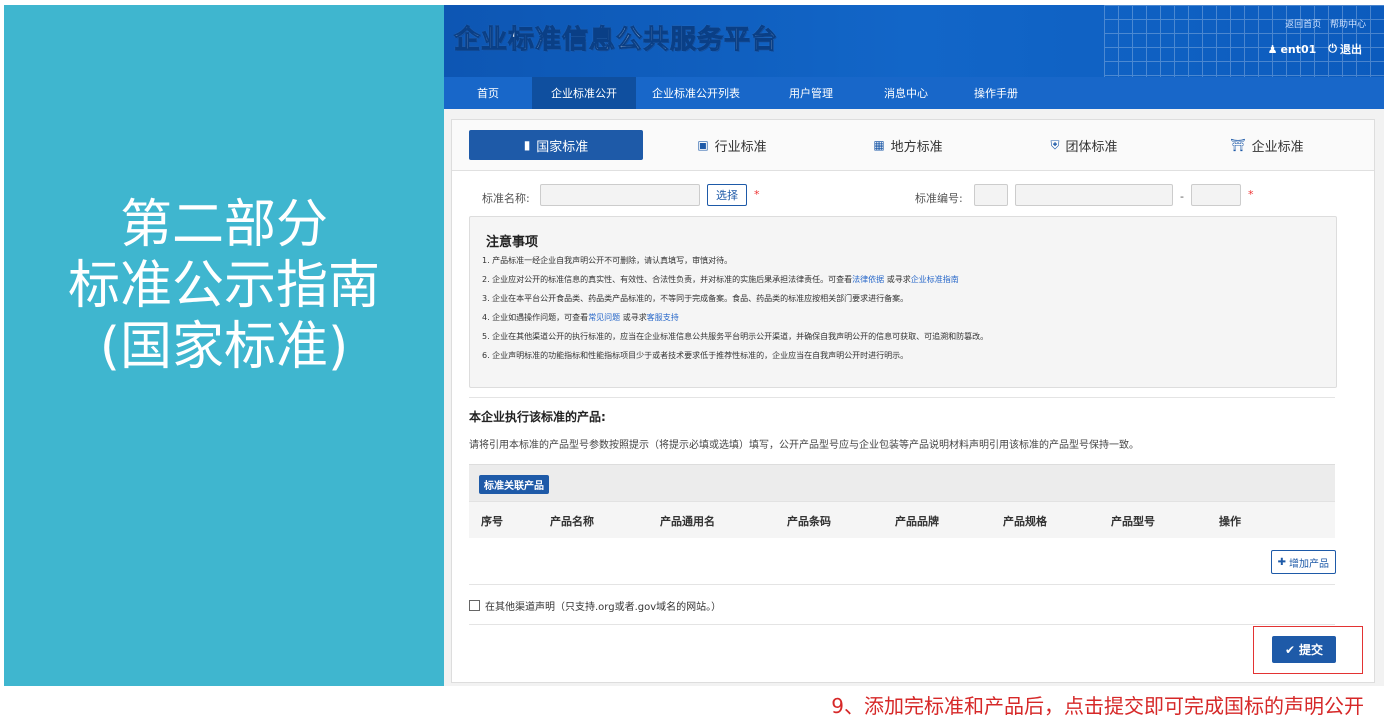  Describe the element at coordinates (991, 195) in the screenshot. I see `standard-number-prefix-input` at that location.